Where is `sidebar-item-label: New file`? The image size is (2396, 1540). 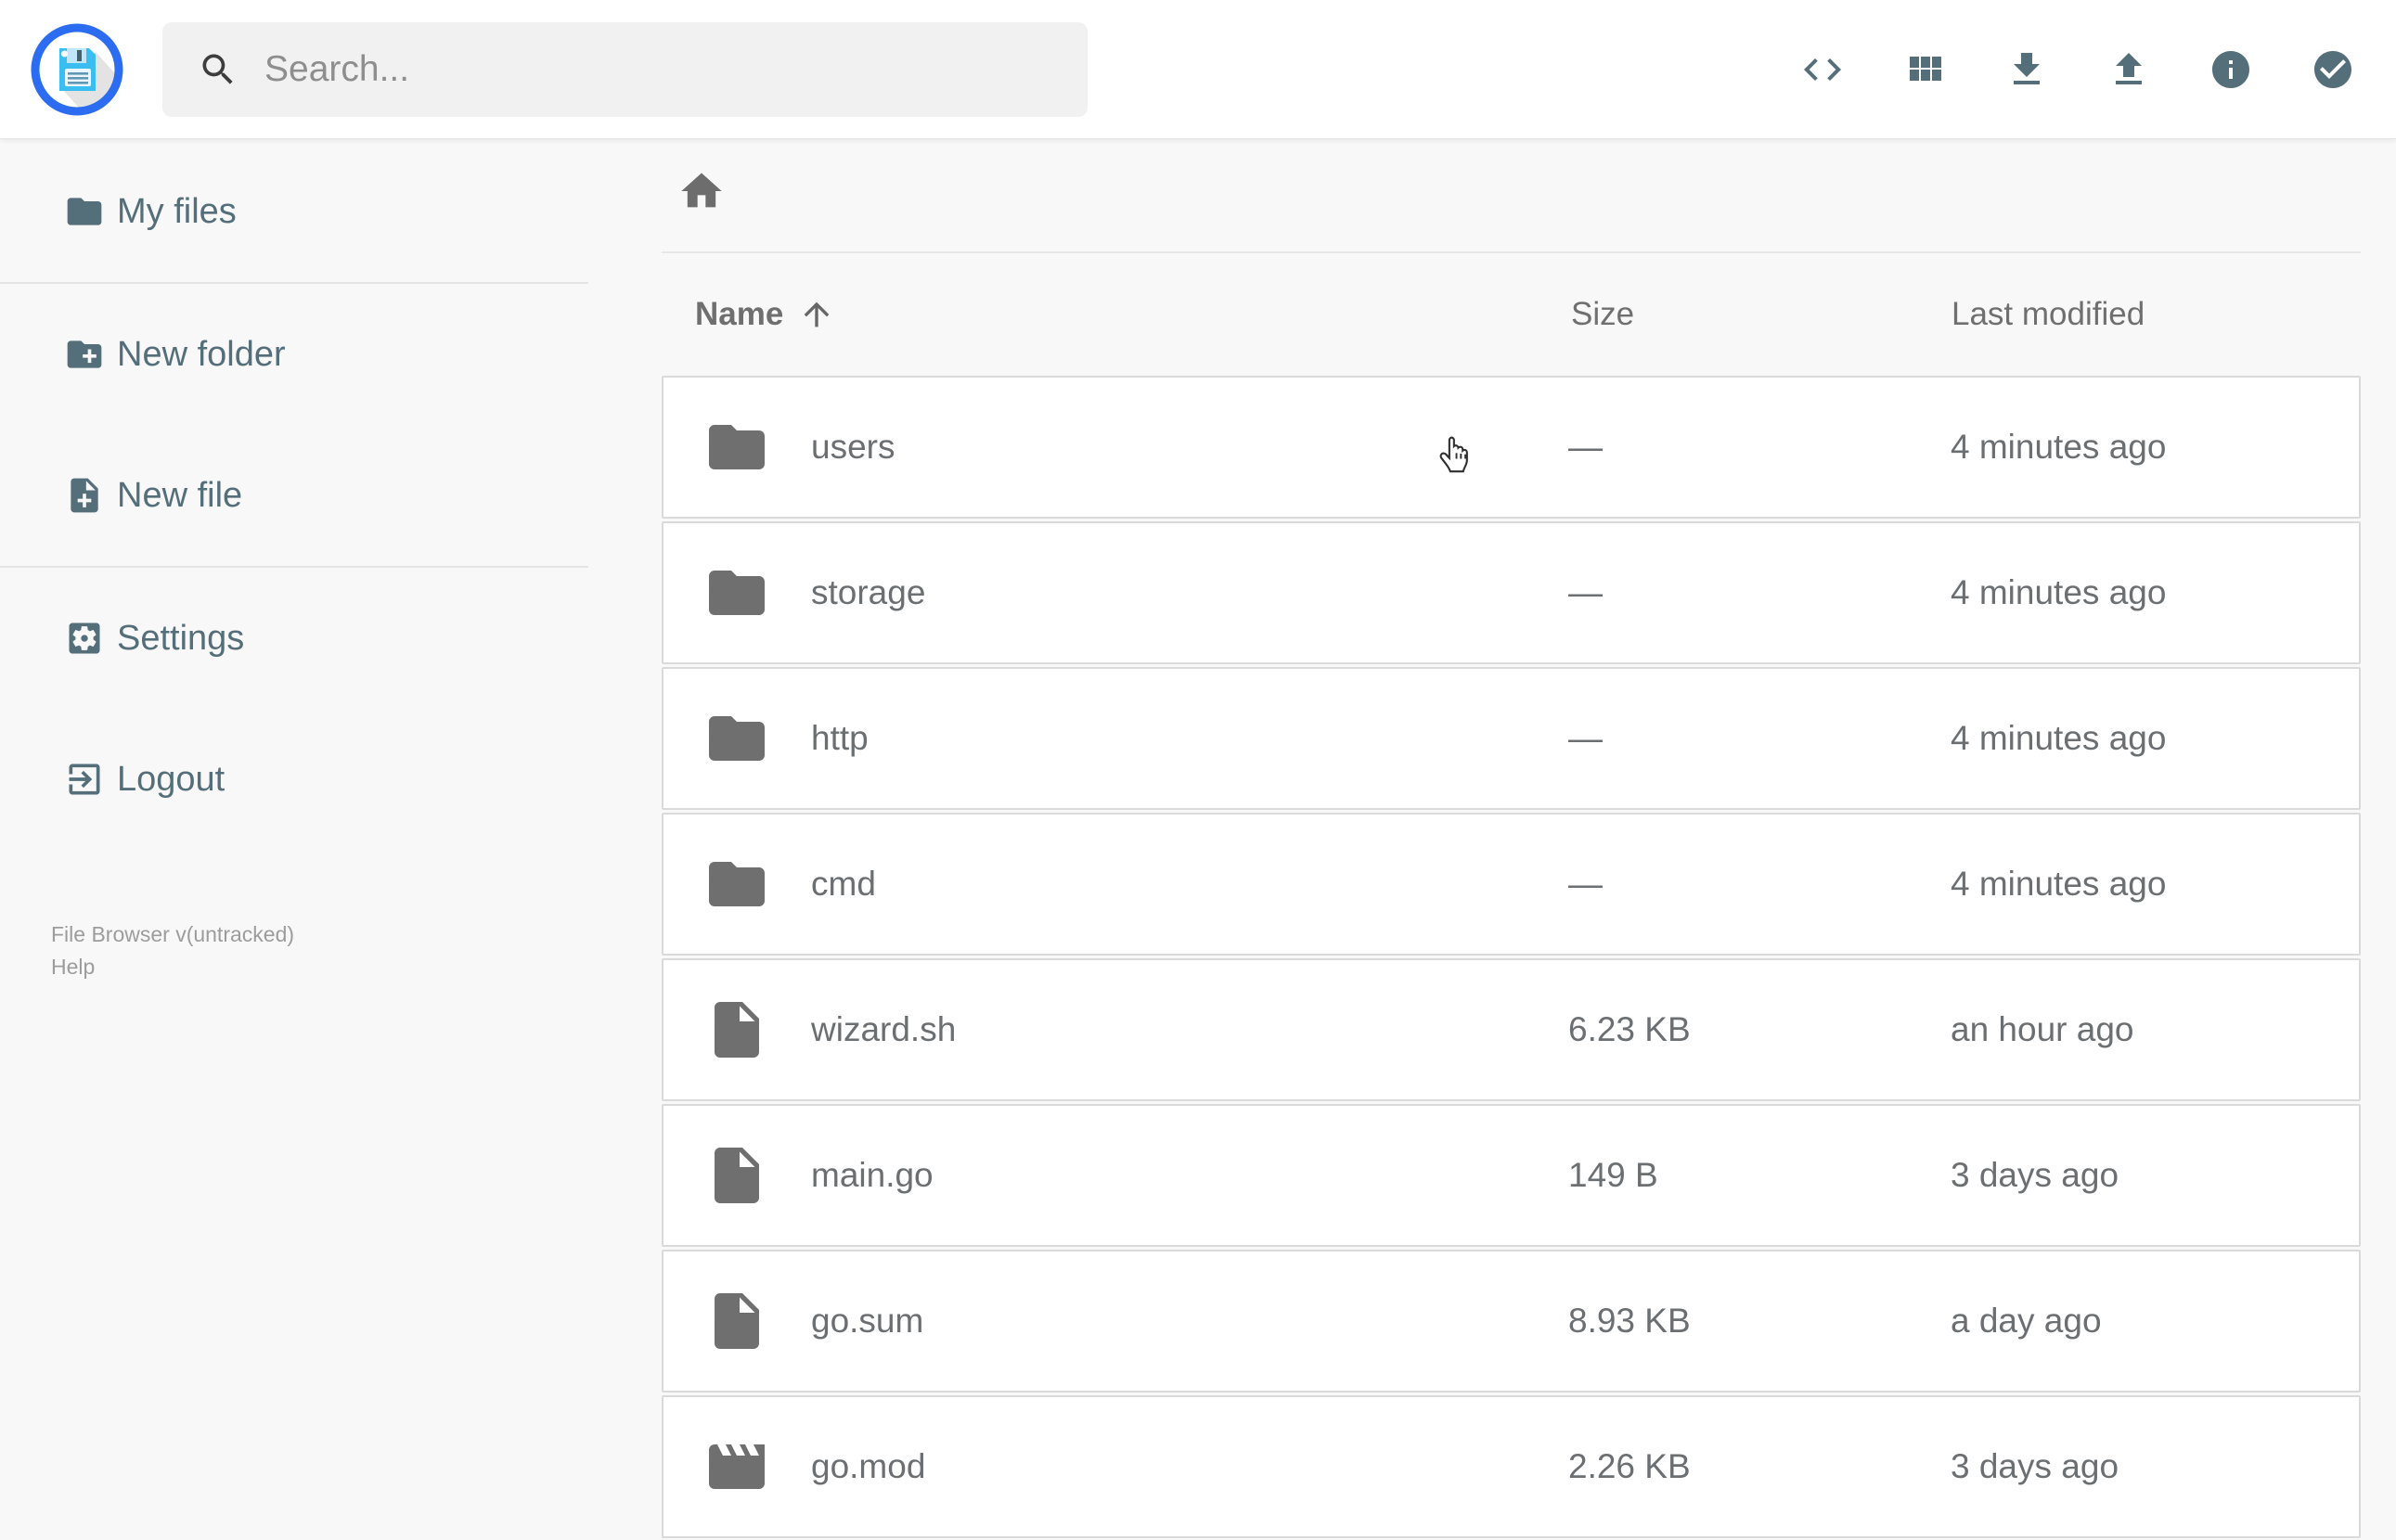
sidebar-item-label: New file is located at coordinates (180, 495).